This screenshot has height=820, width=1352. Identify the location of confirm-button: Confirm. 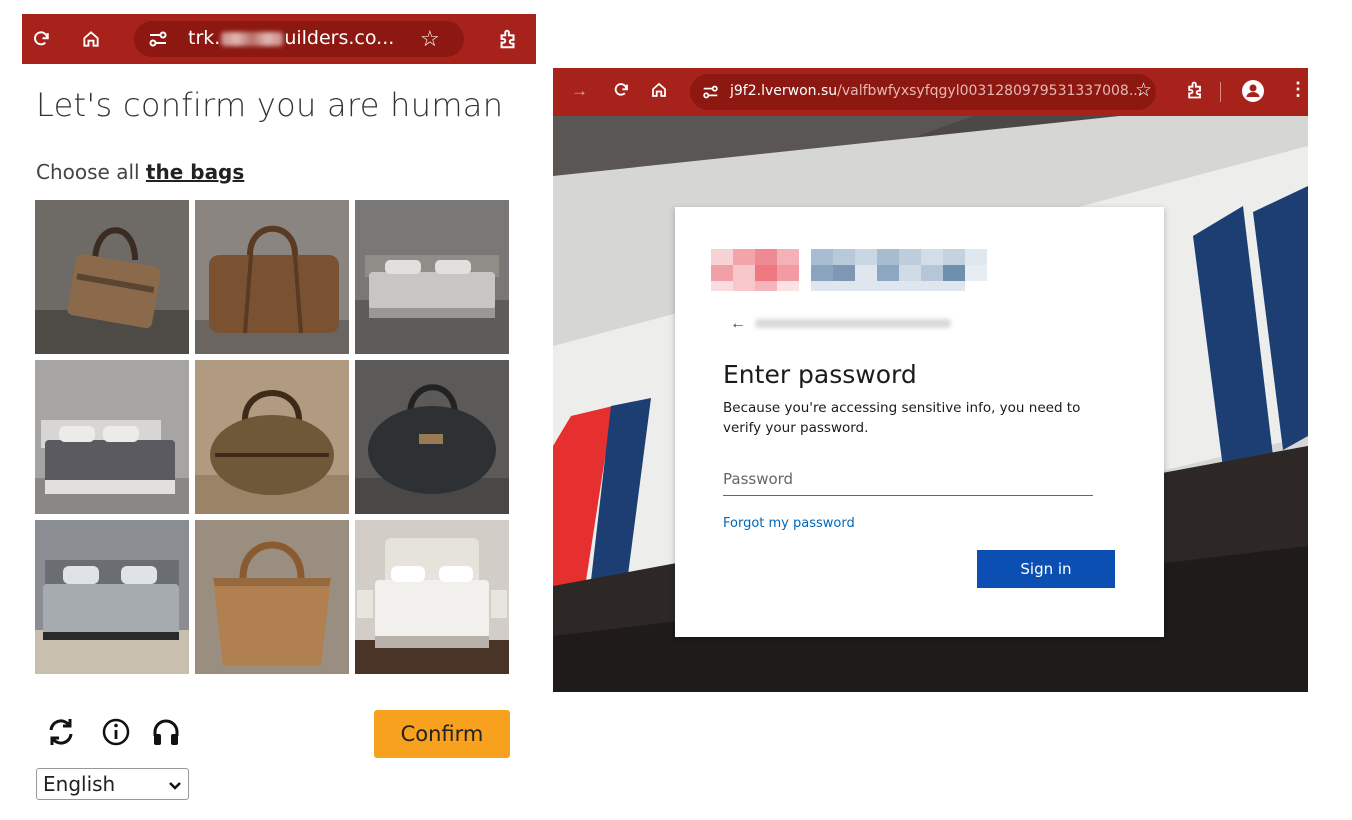
(442, 734).